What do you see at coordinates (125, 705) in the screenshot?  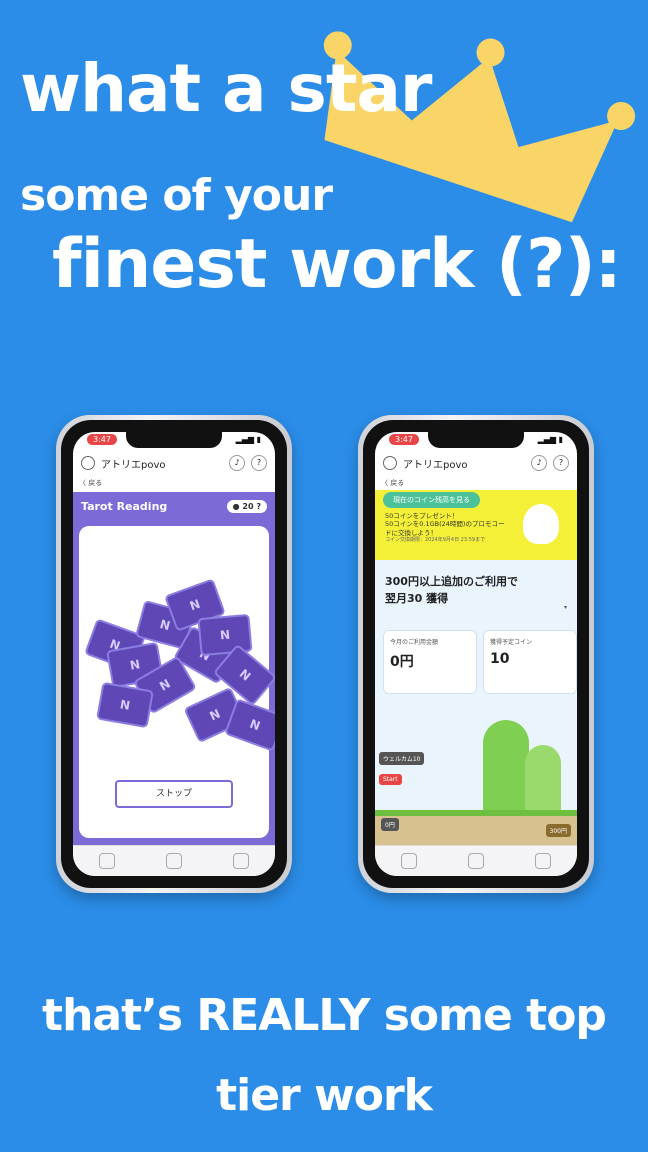 I see `tarot-card` at bounding box center [125, 705].